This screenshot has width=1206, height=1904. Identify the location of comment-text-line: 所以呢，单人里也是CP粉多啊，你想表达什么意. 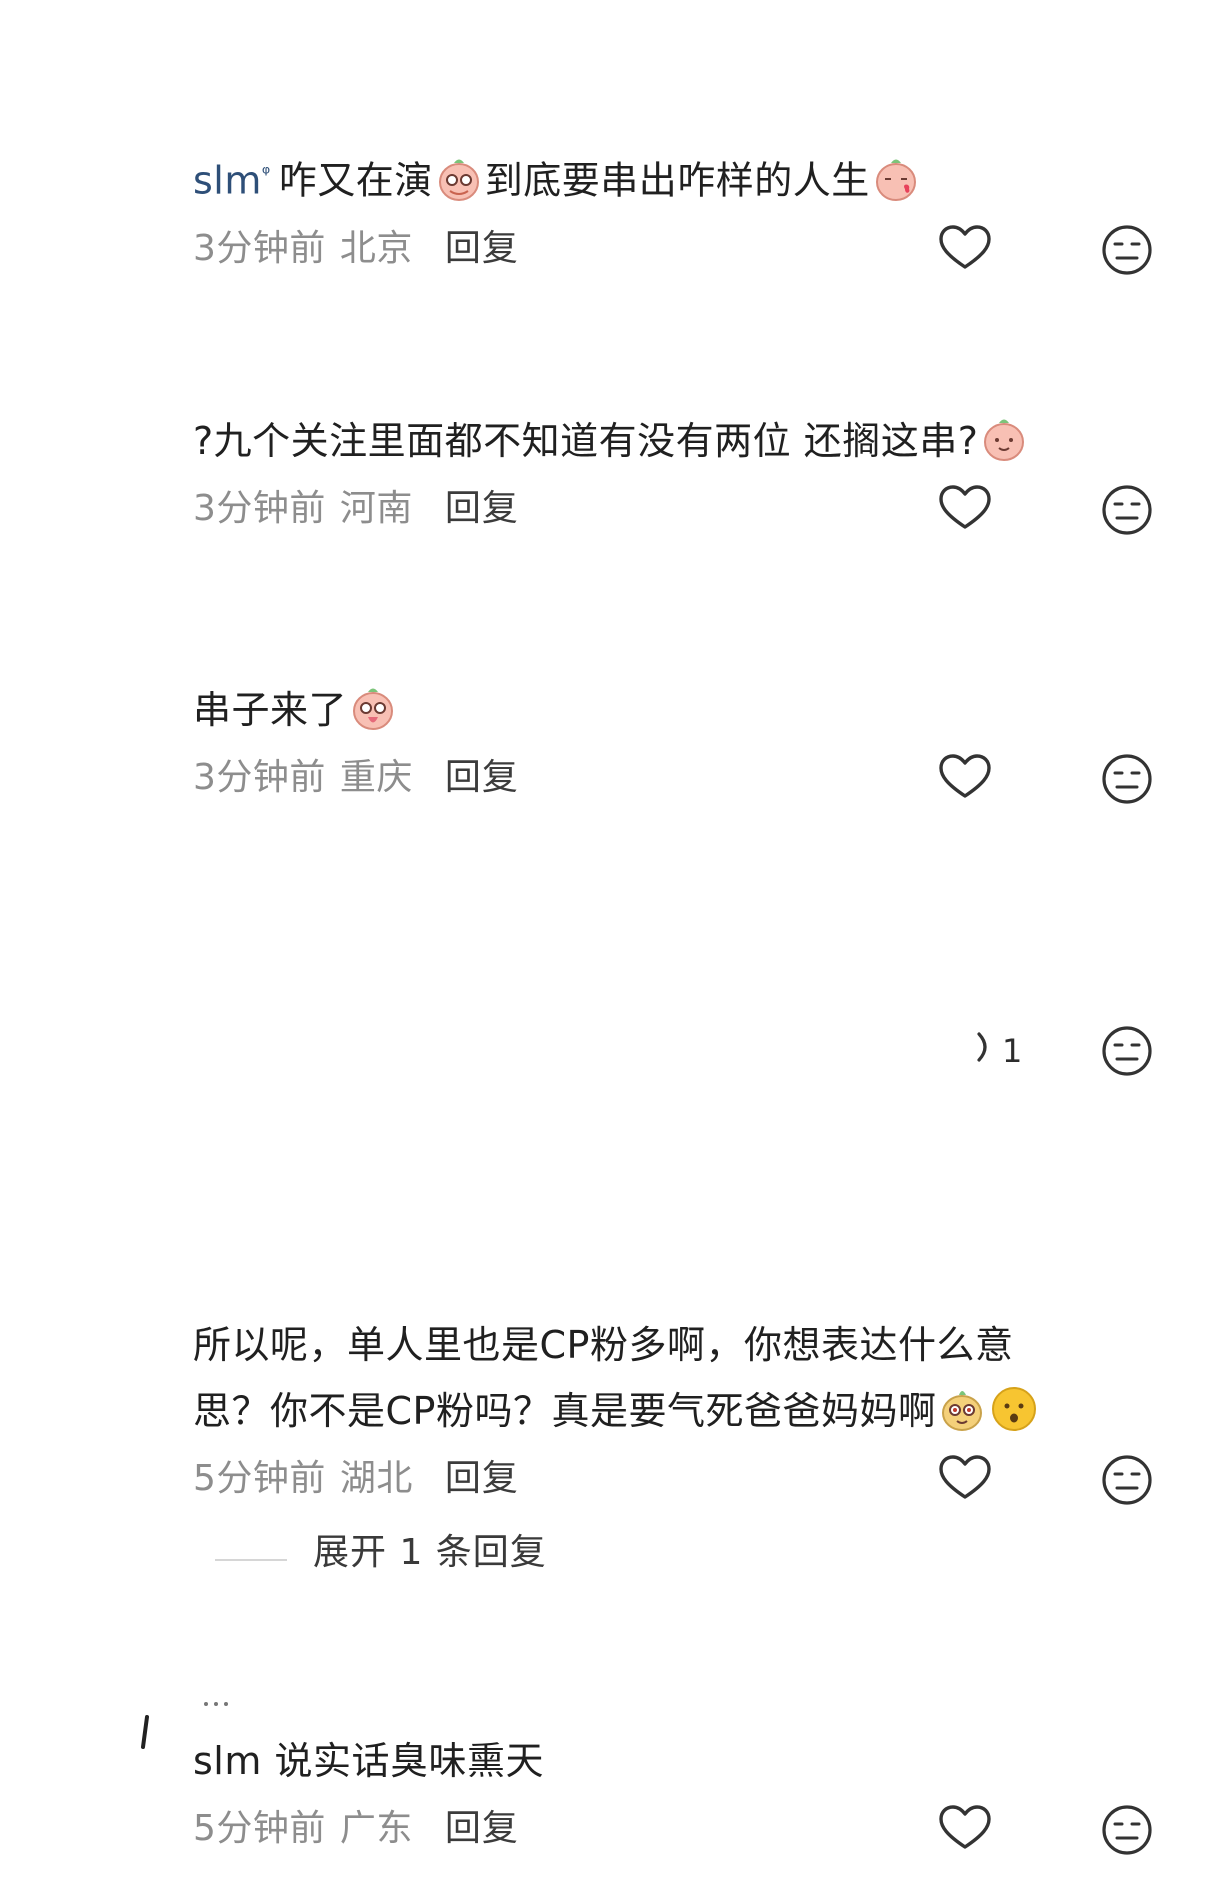
(603, 1345).